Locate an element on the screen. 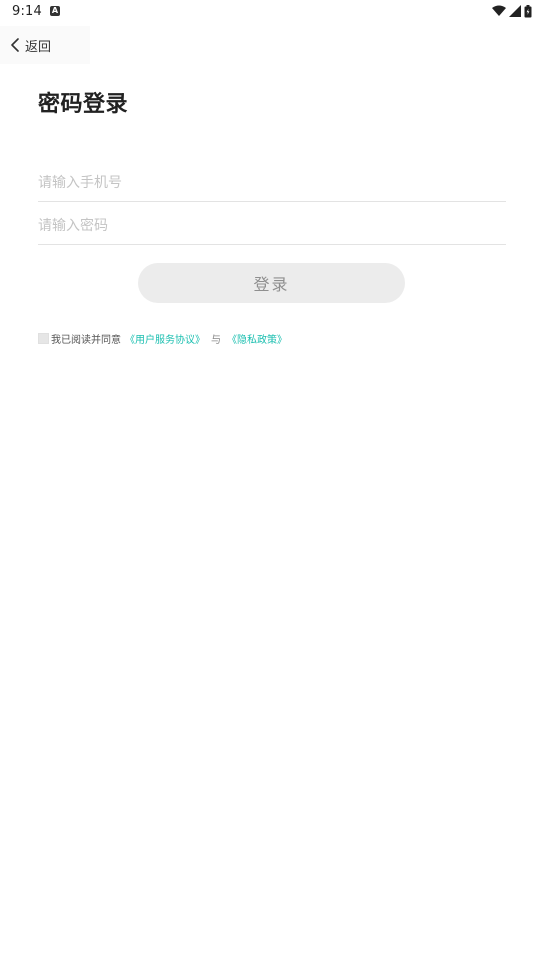 This screenshot has height=967, width=544. status-bar: 9:14 A is located at coordinates (272, 12).